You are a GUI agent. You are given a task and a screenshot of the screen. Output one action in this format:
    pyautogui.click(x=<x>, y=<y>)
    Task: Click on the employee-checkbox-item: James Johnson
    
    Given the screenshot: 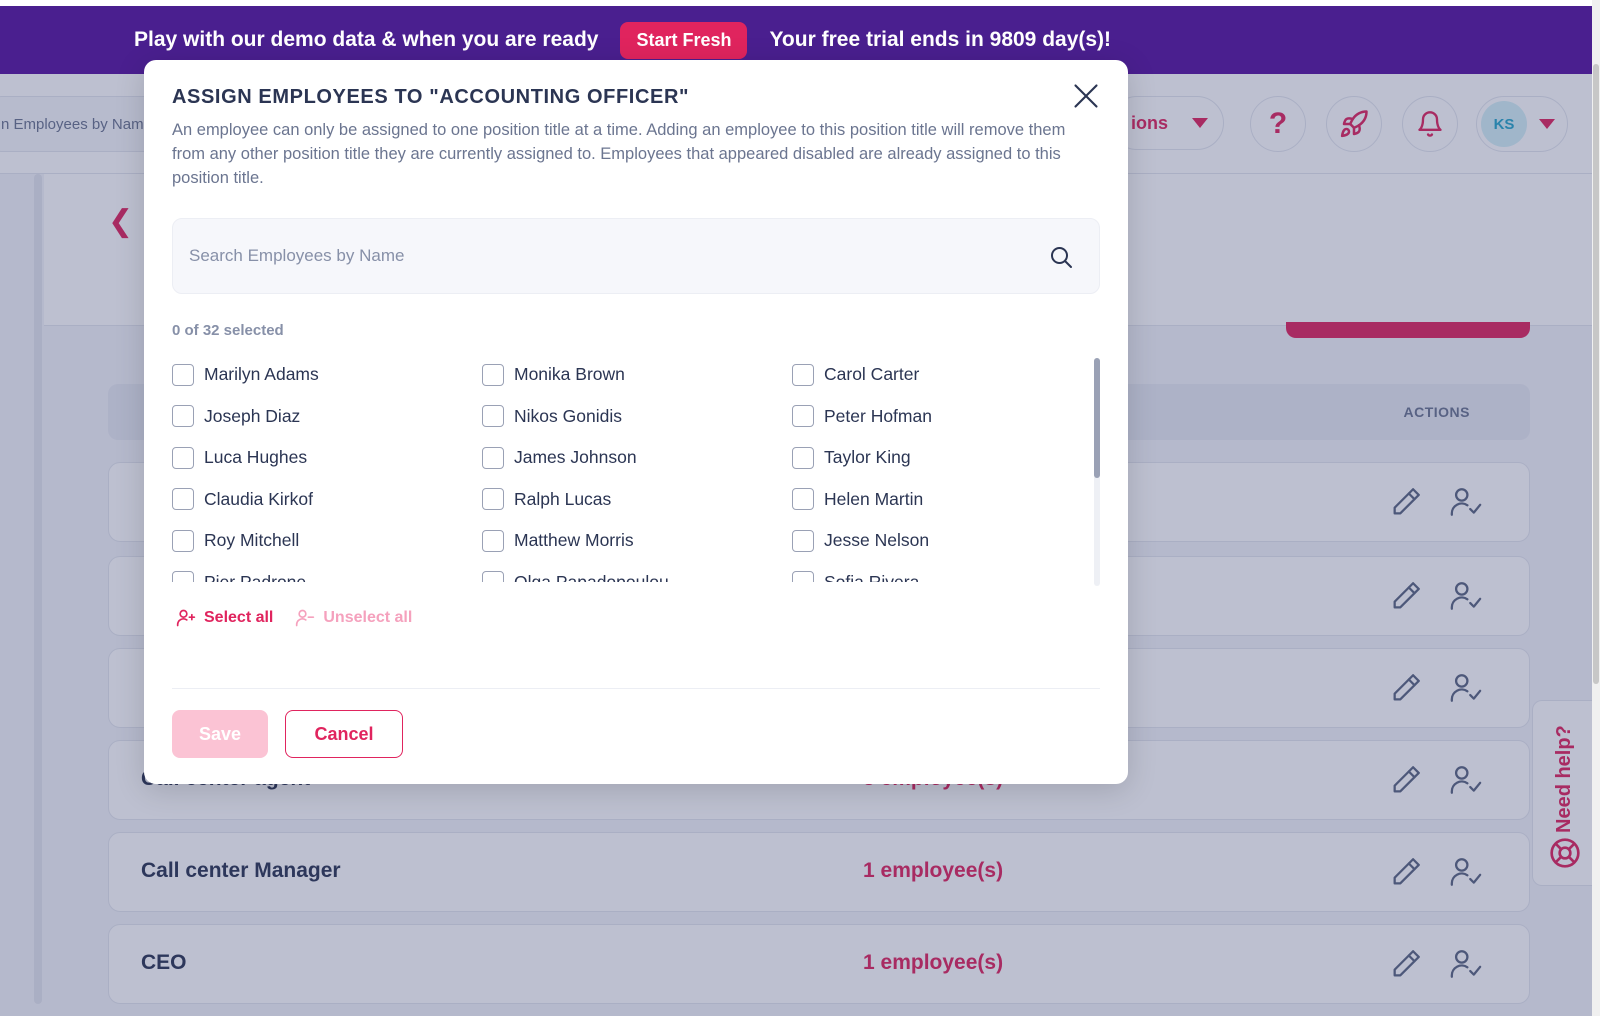 What is the action you would take?
    pyautogui.click(x=637, y=458)
    